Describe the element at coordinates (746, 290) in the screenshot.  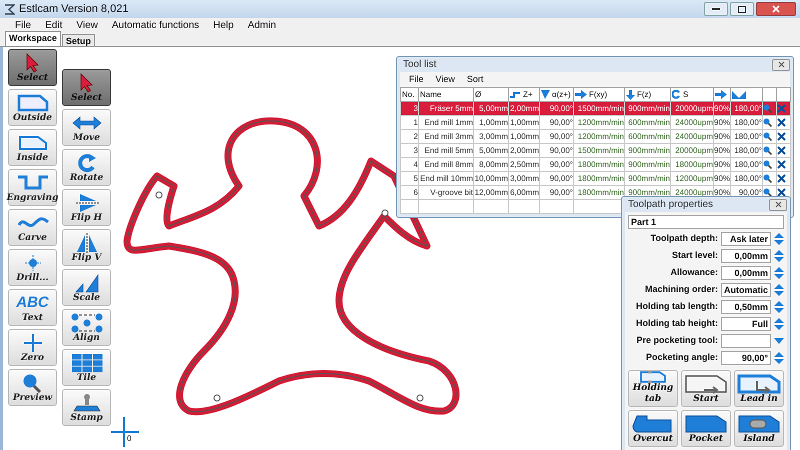
I see `value-field: Automatic` at that location.